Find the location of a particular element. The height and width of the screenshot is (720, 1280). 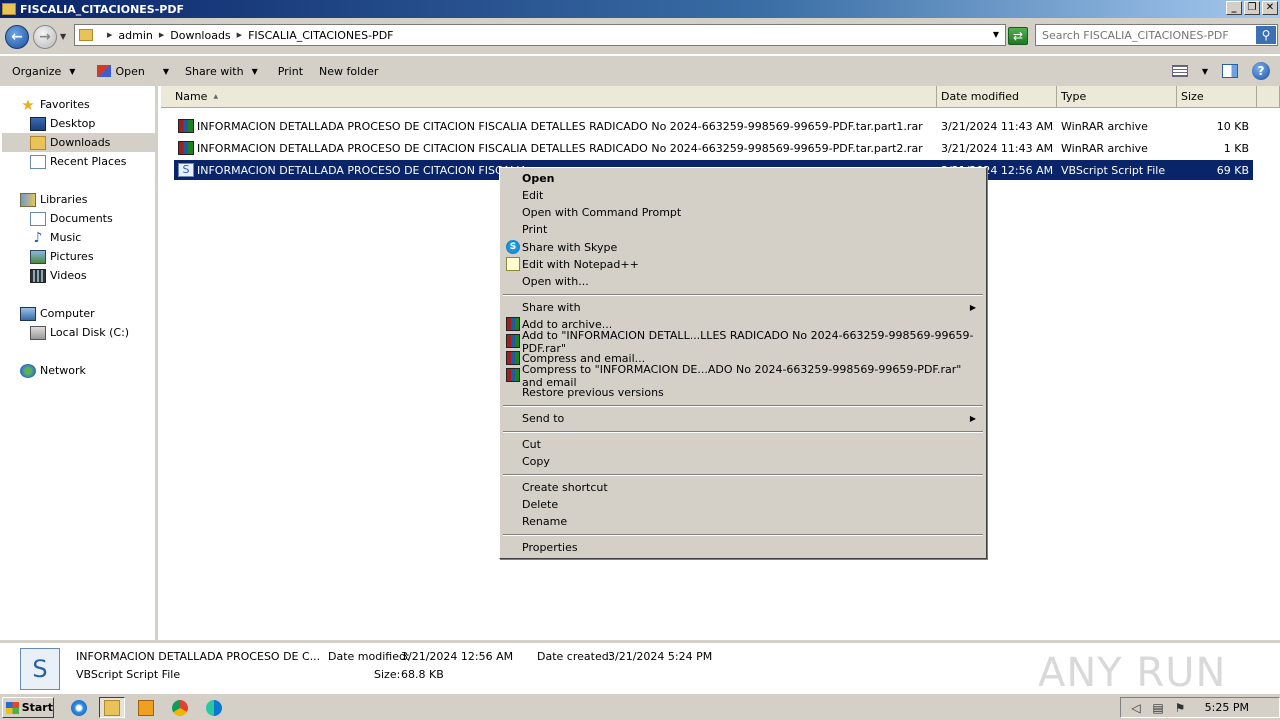

network-tray-icon: ▤ is located at coordinates (1158, 708).